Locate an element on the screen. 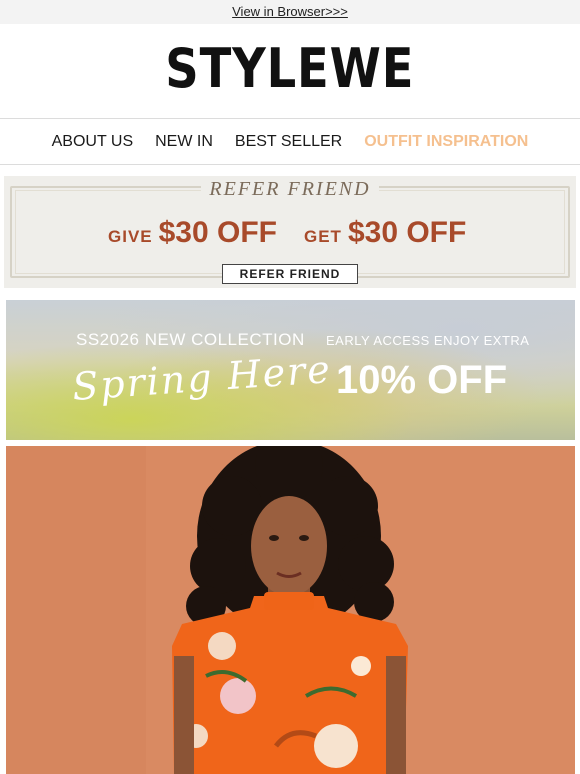  early-access-text: EARLY ACCESS ENJOY EXTRA is located at coordinates (428, 340).